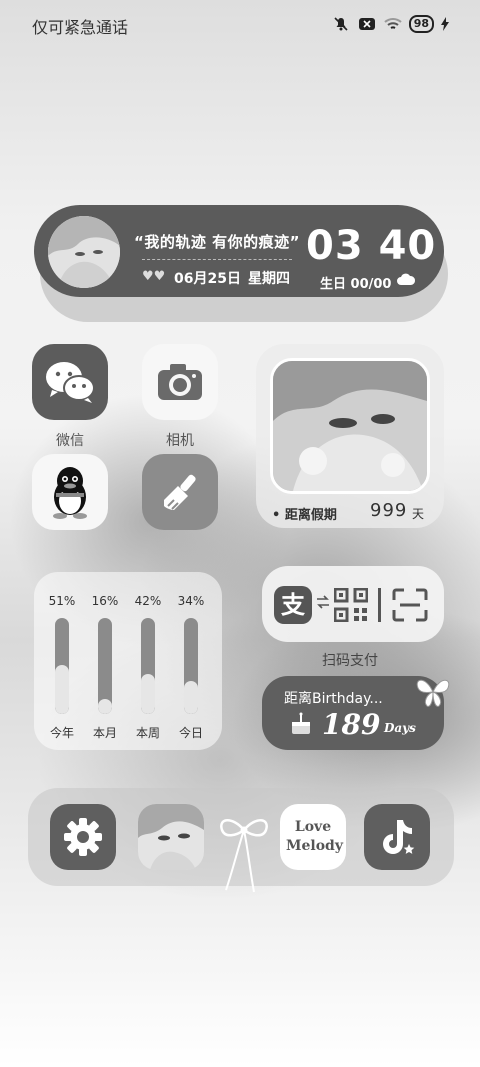  Describe the element at coordinates (350, 426) in the screenshot. I see `anime-photo` at that location.